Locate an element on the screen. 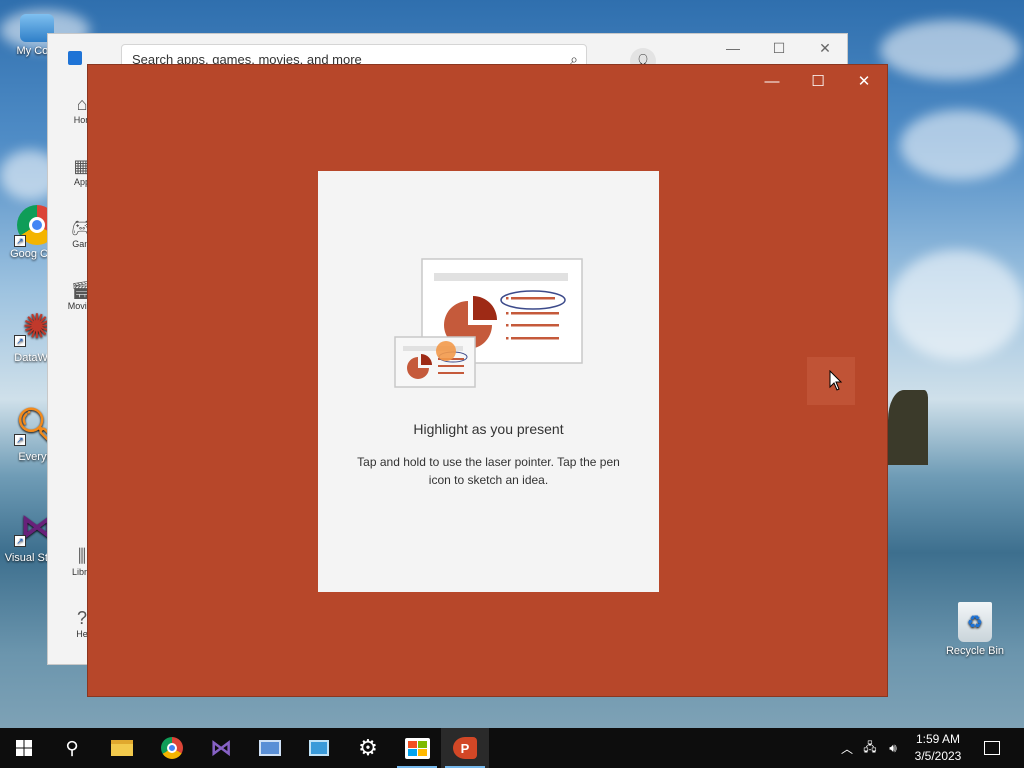  taskbar-visual-studio: ⋈ is located at coordinates (221, 748).